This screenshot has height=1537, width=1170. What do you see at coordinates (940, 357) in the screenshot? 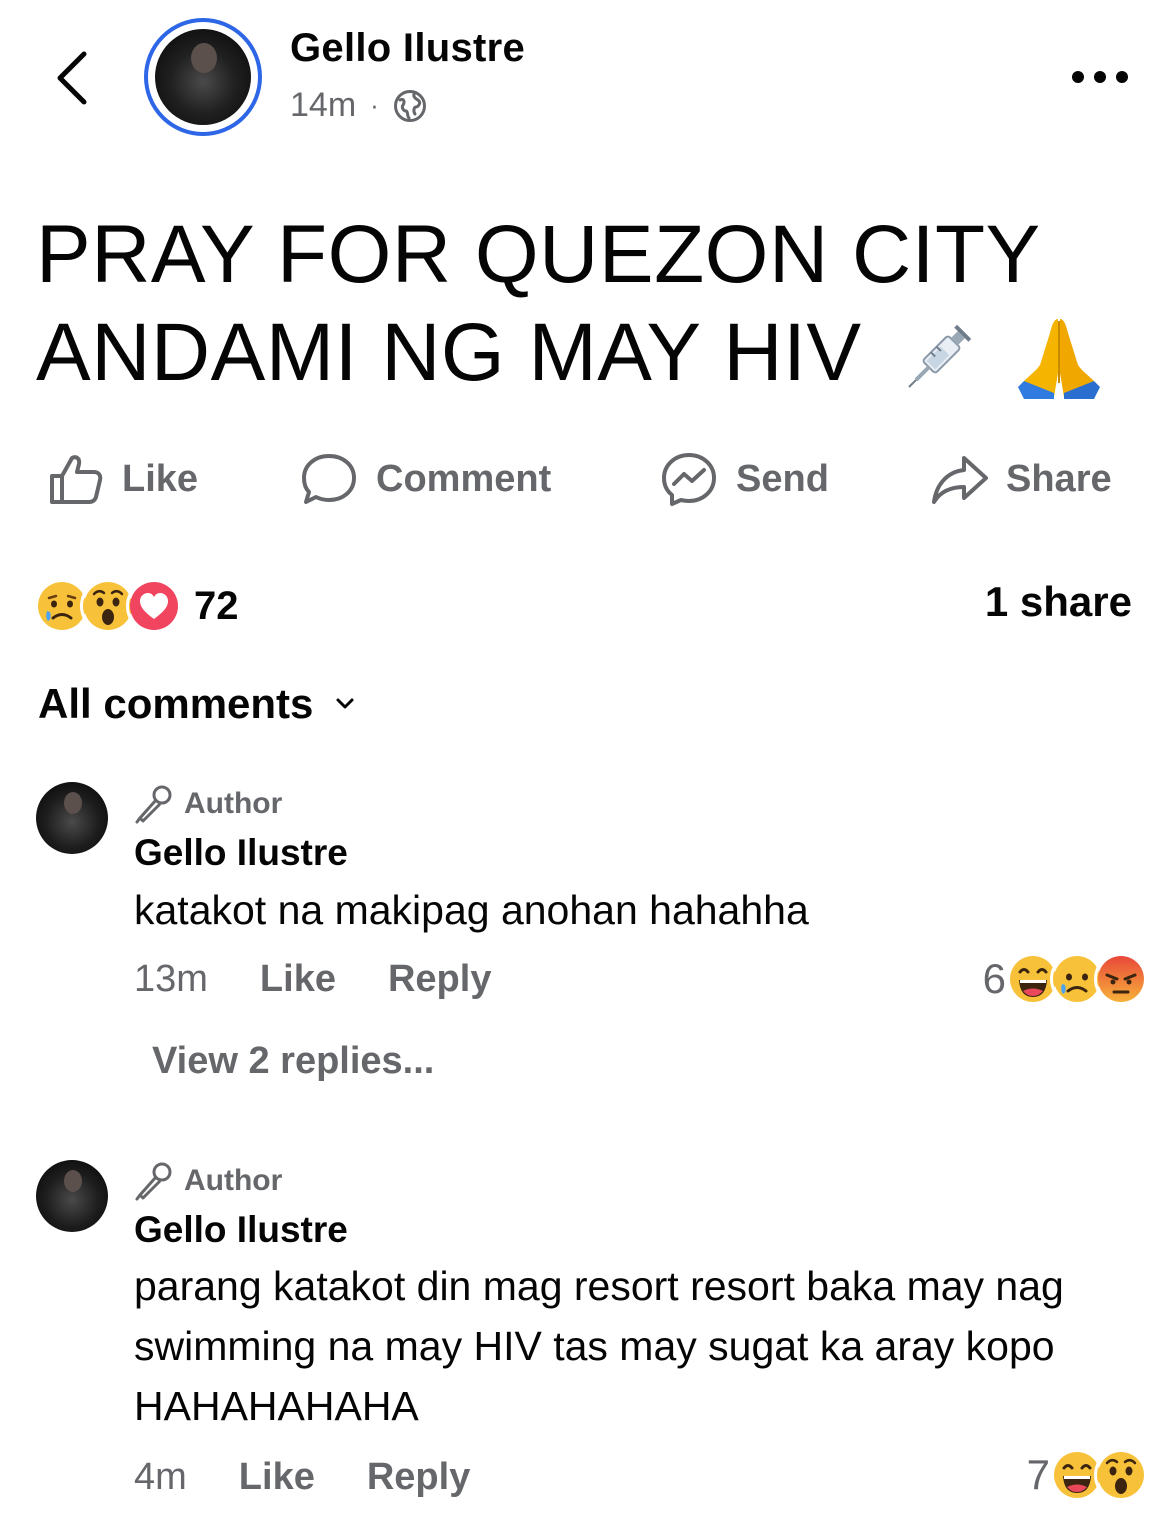
I see `syringe-icon` at bounding box center [940, 357].